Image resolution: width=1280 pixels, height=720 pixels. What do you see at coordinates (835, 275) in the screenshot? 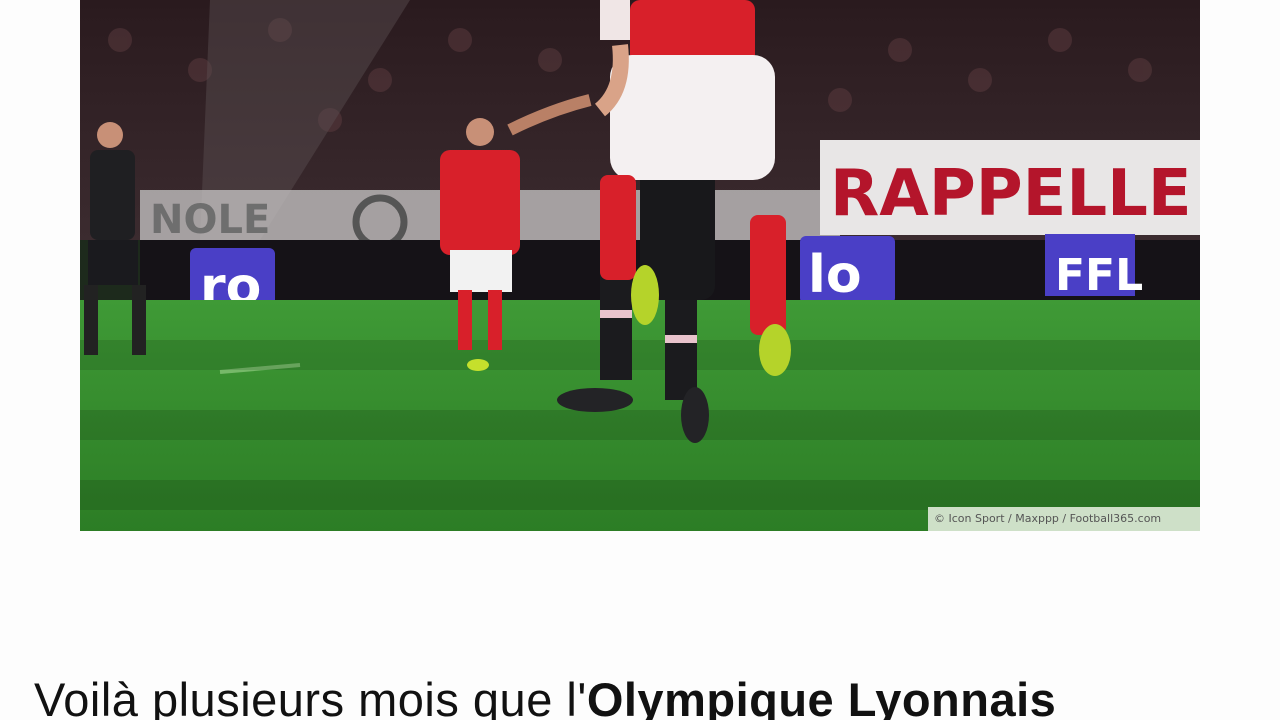
I see `banner-lo: lo` at bounding box center [835, 275].